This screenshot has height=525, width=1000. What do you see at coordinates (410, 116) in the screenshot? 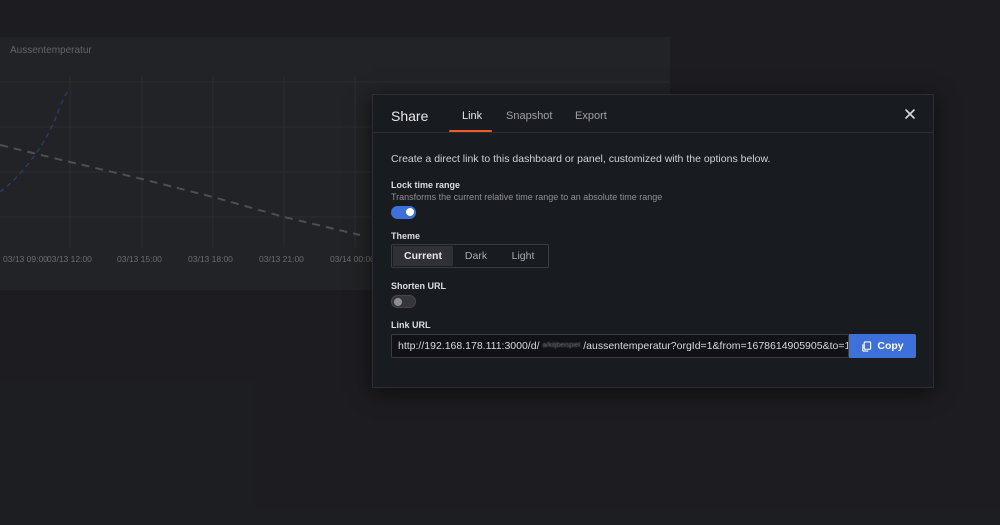
I see `modal-title: Share` at bounding box center [410, 116].